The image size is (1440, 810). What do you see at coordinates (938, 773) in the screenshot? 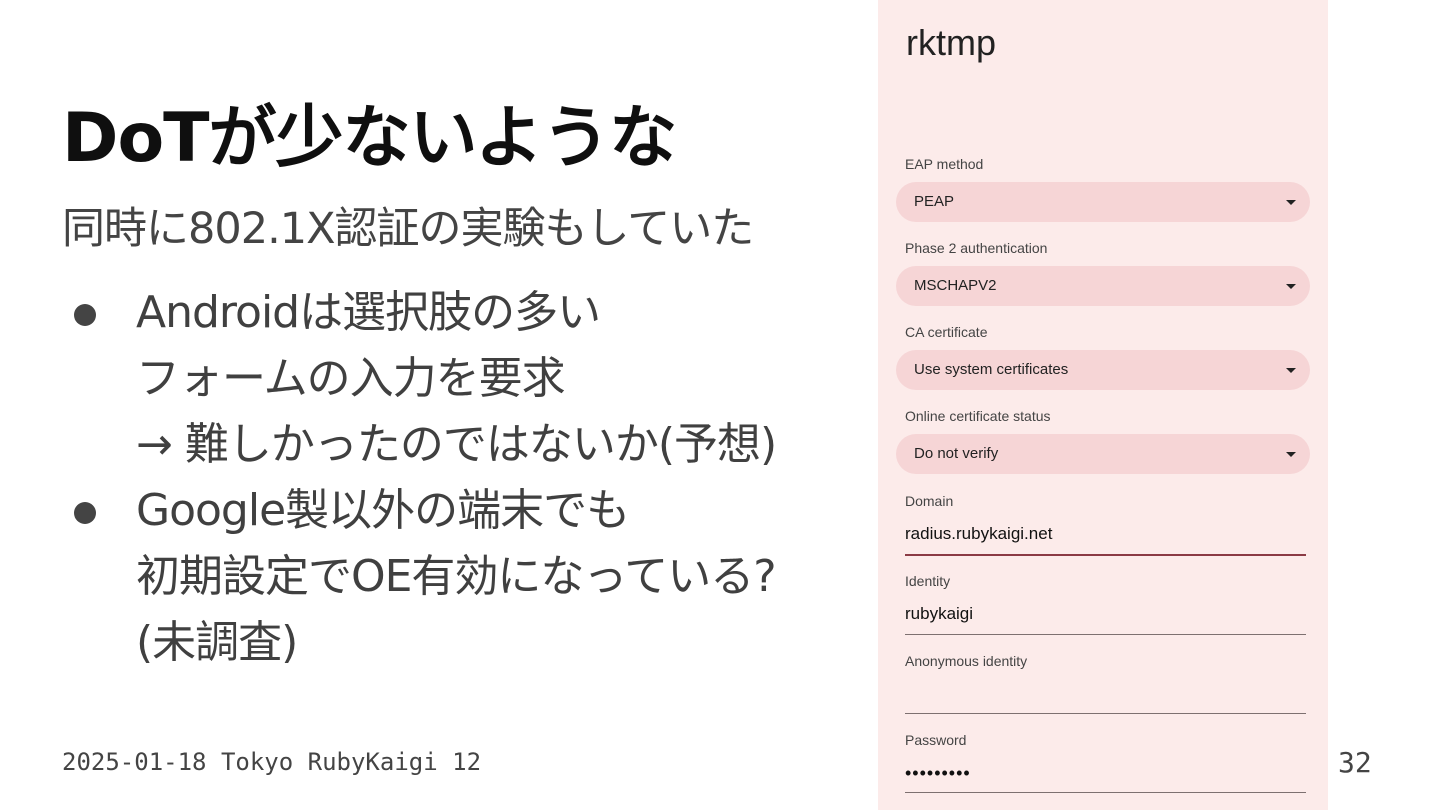
I see `password-value: •••••••••` at bounding box center [938, 773].